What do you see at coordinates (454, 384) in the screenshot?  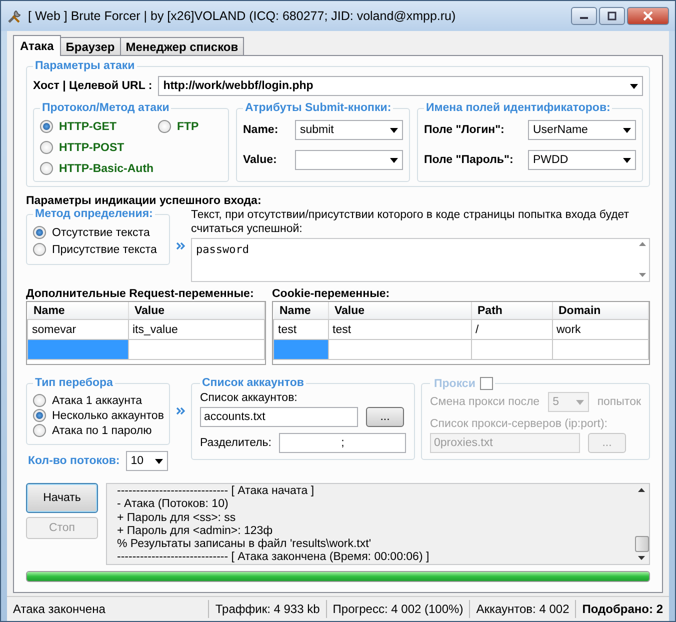 I see `group-title: Прокси` at bounding box center [454, 384].